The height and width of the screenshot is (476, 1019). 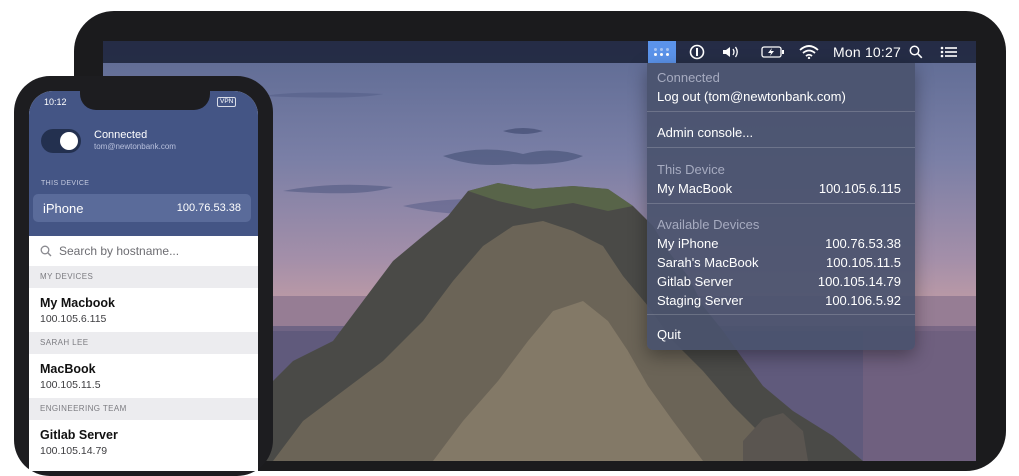 What do you see at coordinates (779, 300) in the screenshot?
I see `menu-item-device: Staging Server 100.106.5.92` at bounding box center [779, 300].